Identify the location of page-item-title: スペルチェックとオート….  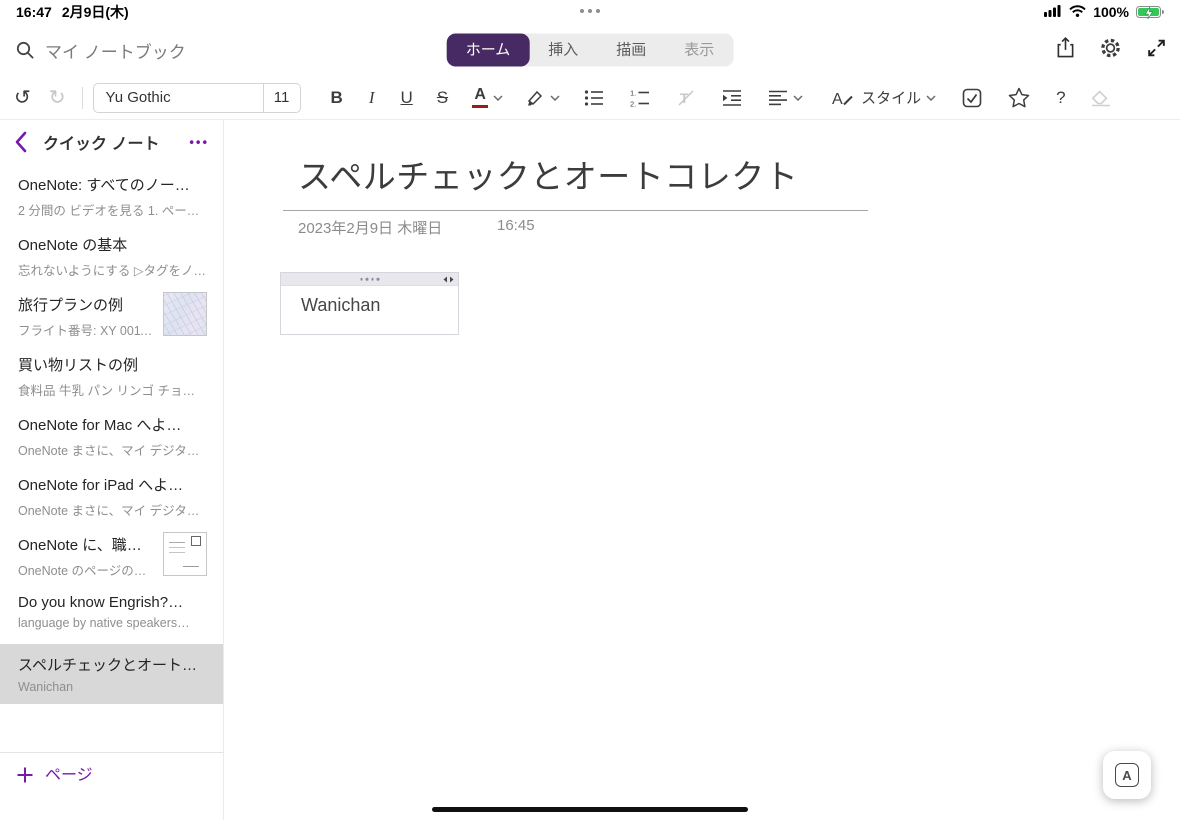
(107, 665).